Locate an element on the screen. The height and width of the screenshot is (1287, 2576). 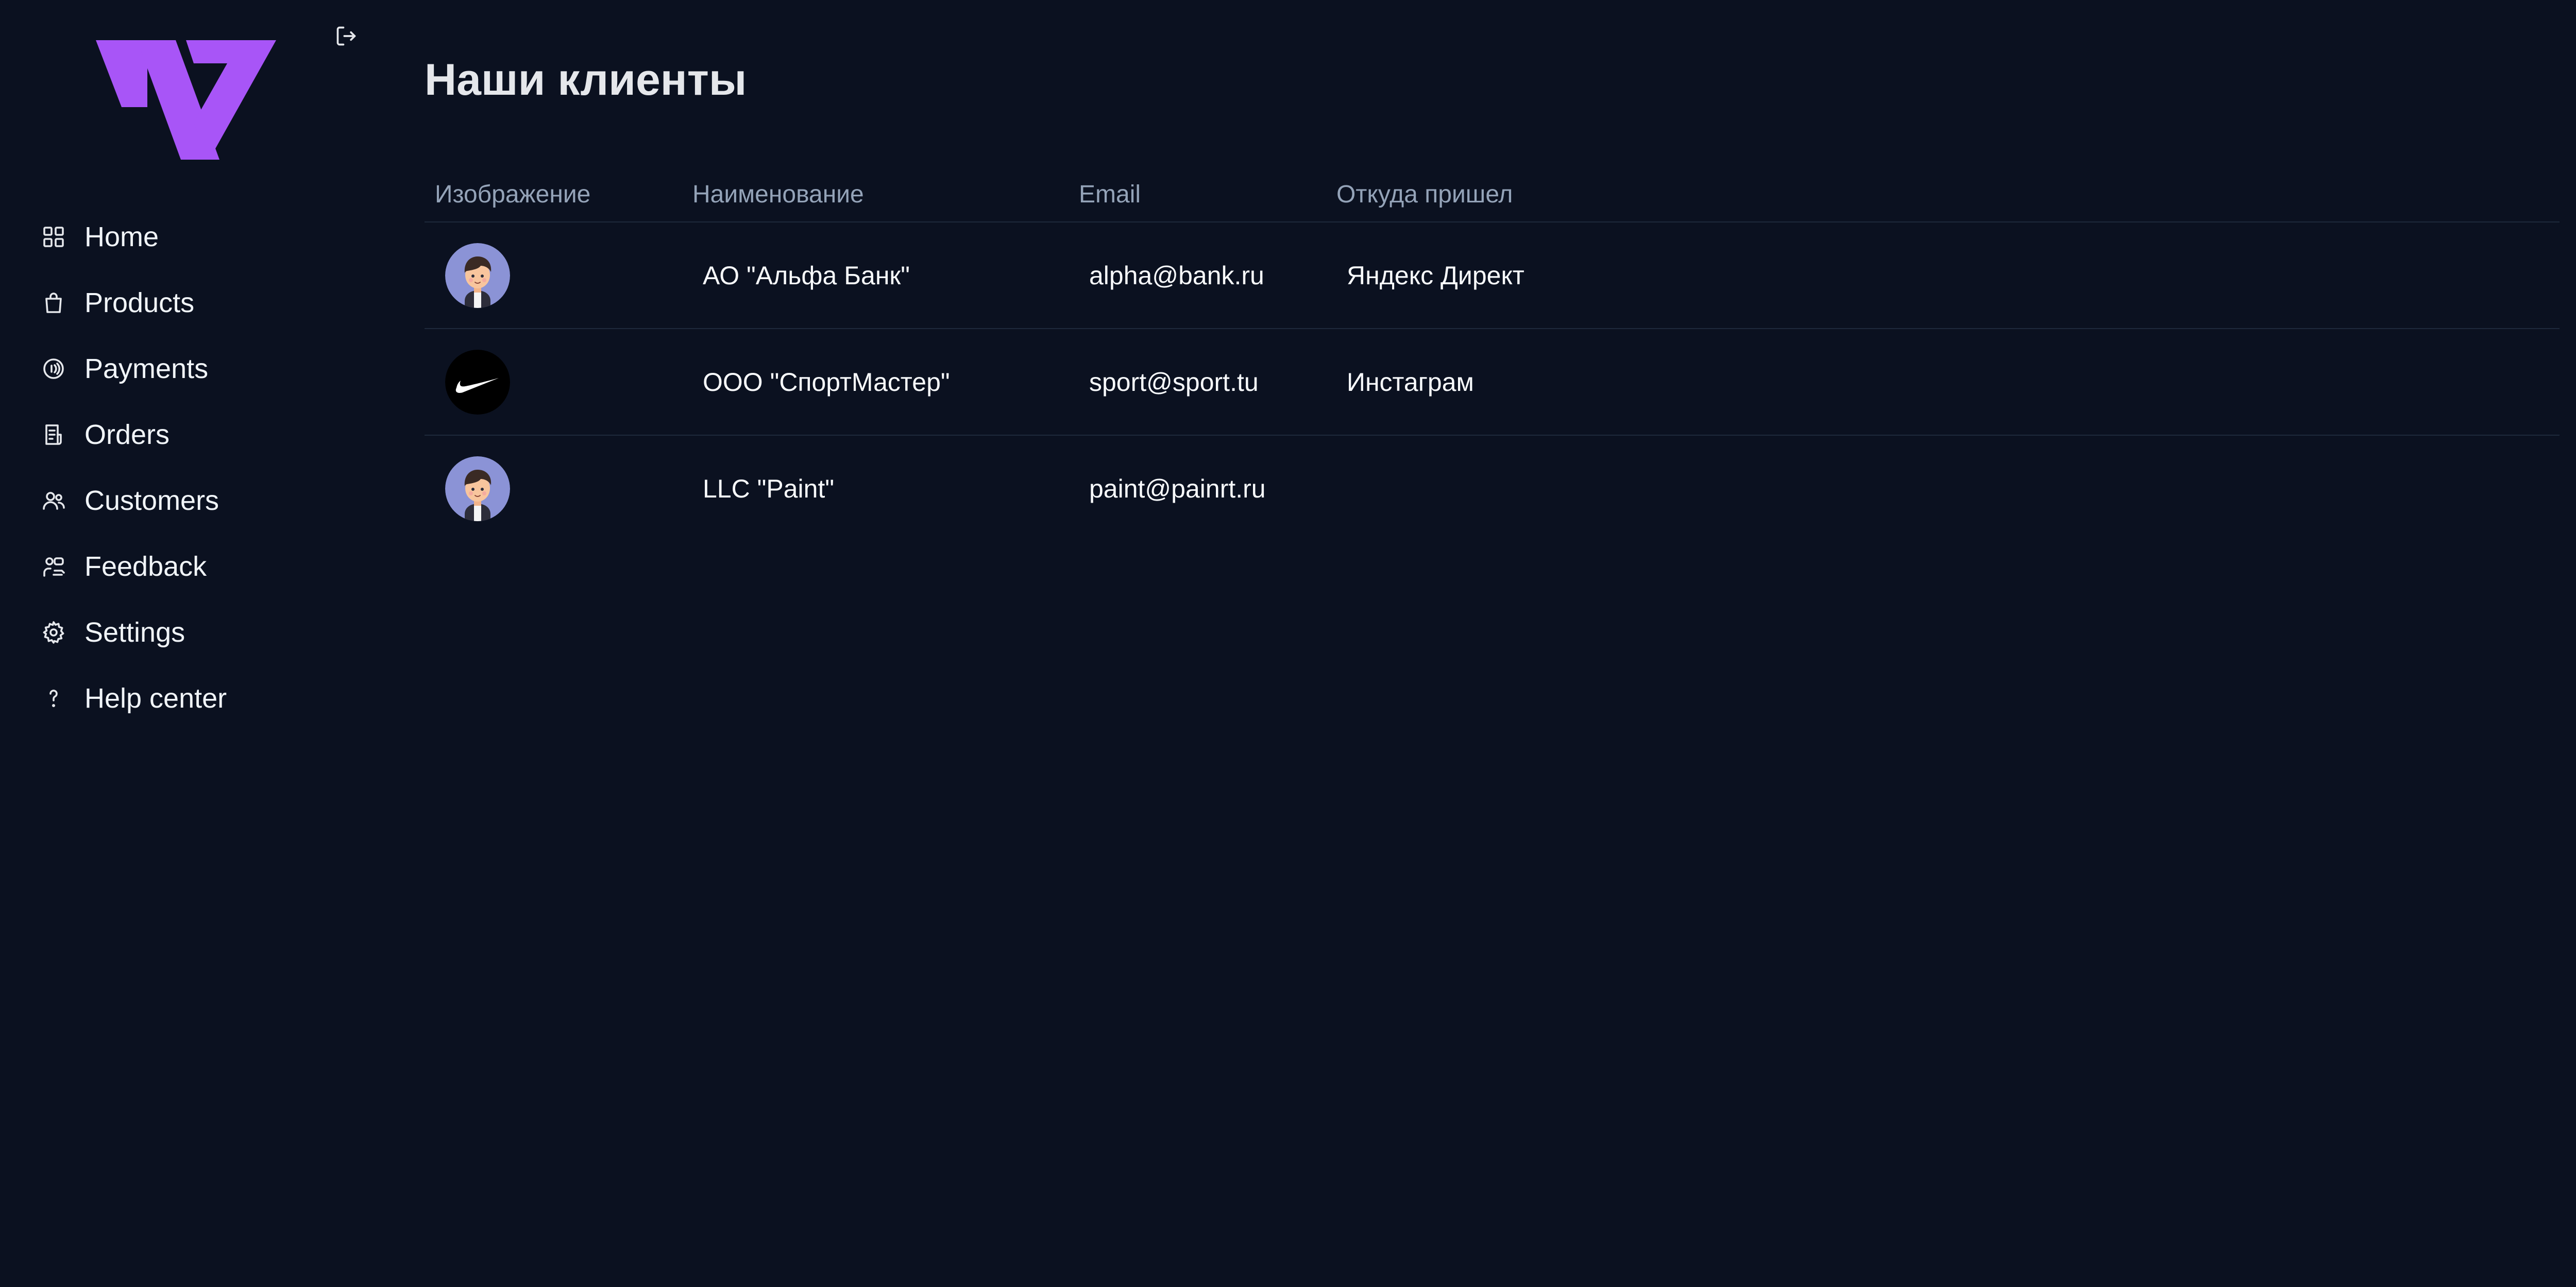
sidebar-item-label: Products is located at coordinates (139, 303).